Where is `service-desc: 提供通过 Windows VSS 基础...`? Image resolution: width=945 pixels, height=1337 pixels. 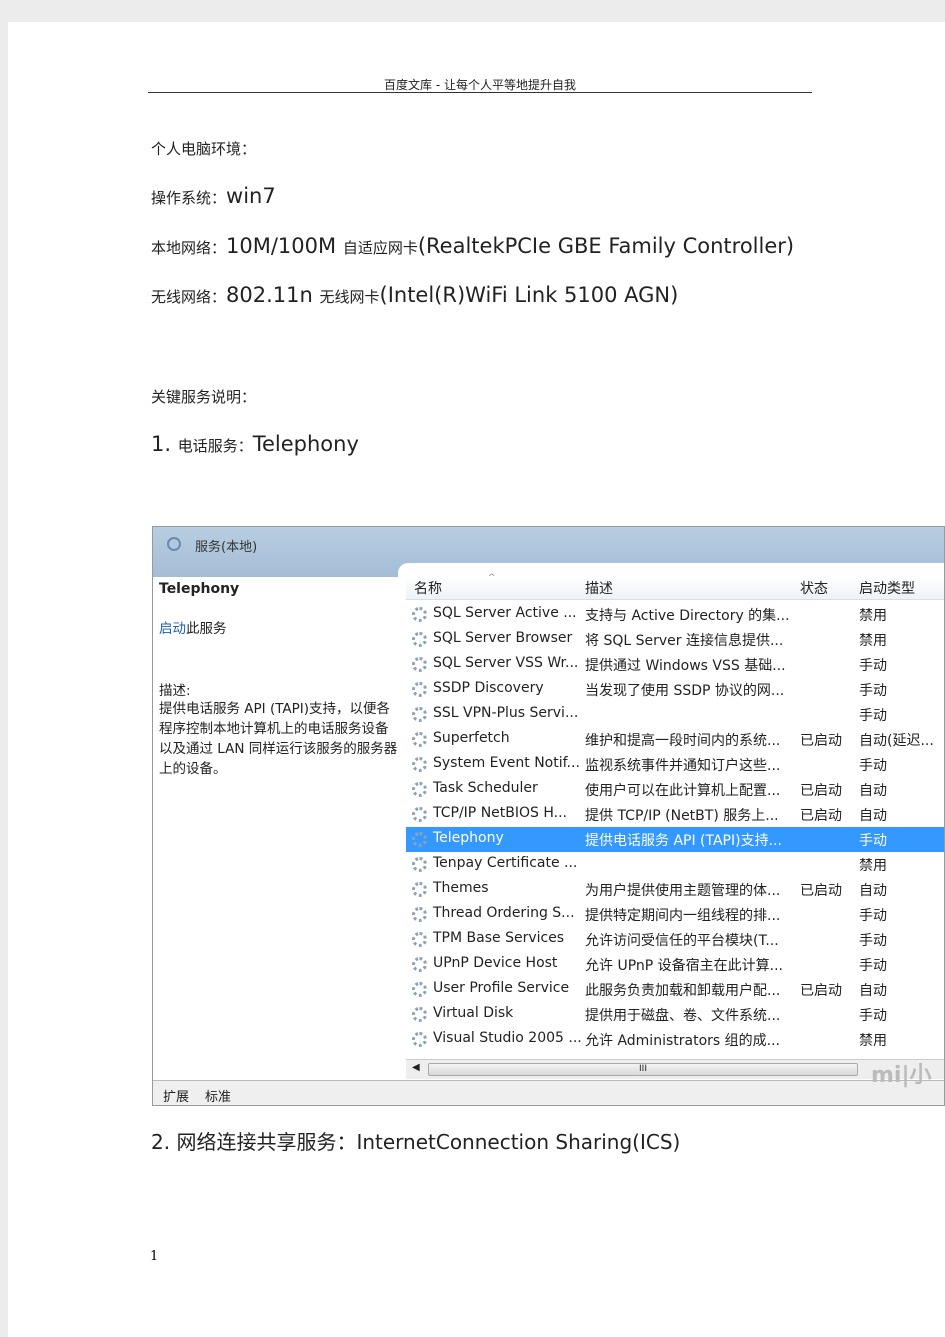
service-desc: 提供通过 Windows VSS 基础... is located at coordinates (685, 666).